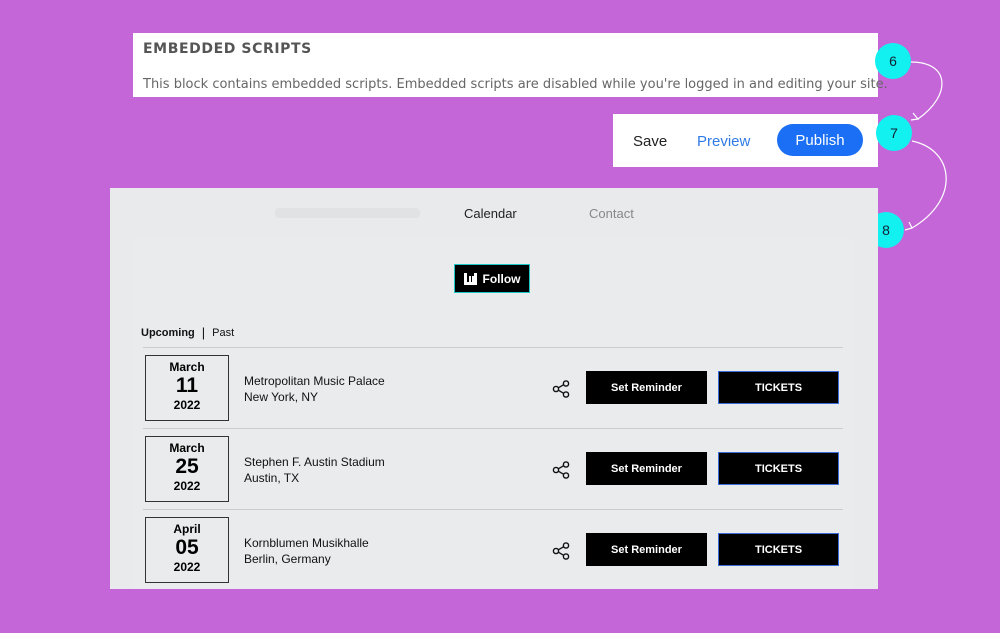 The height and width of the screenshot is (633, 1000). I want to click on save-button: Save, so click(650, 141).